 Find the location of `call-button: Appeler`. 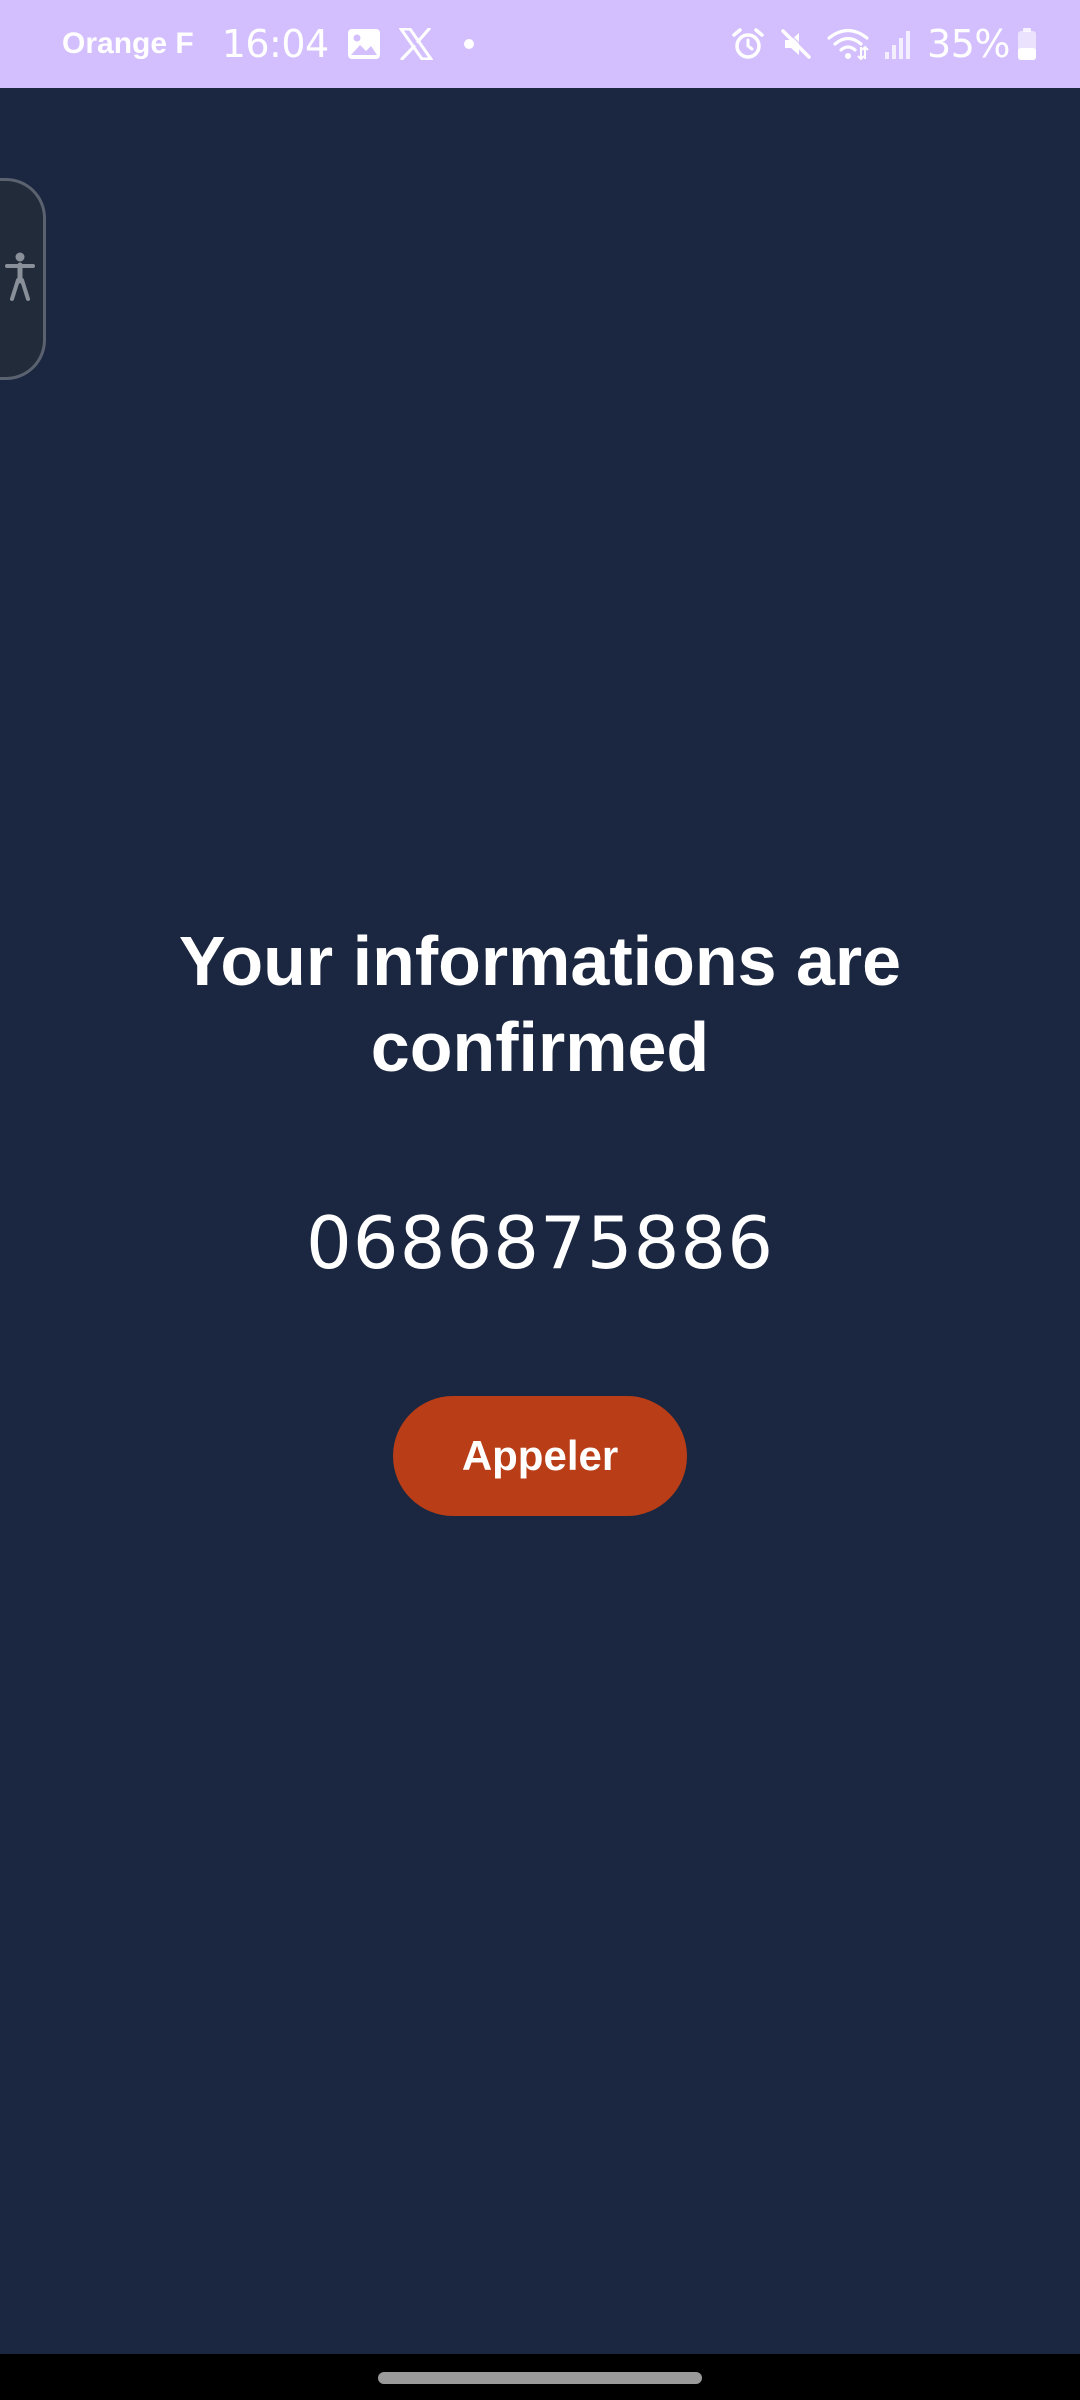

call-button: Appeler is located at coordinates (540, 1456).